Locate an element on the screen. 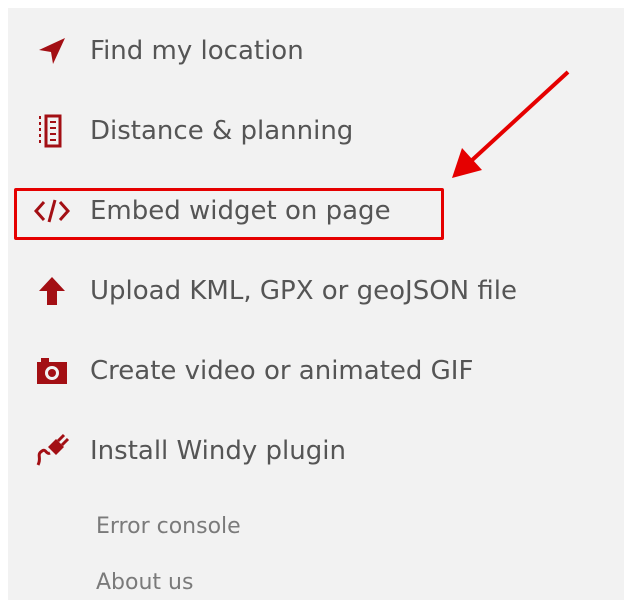 The height and width of the screenshot is (600, 627). menu-item-label: Find my location is located at coordinates (197, 51).